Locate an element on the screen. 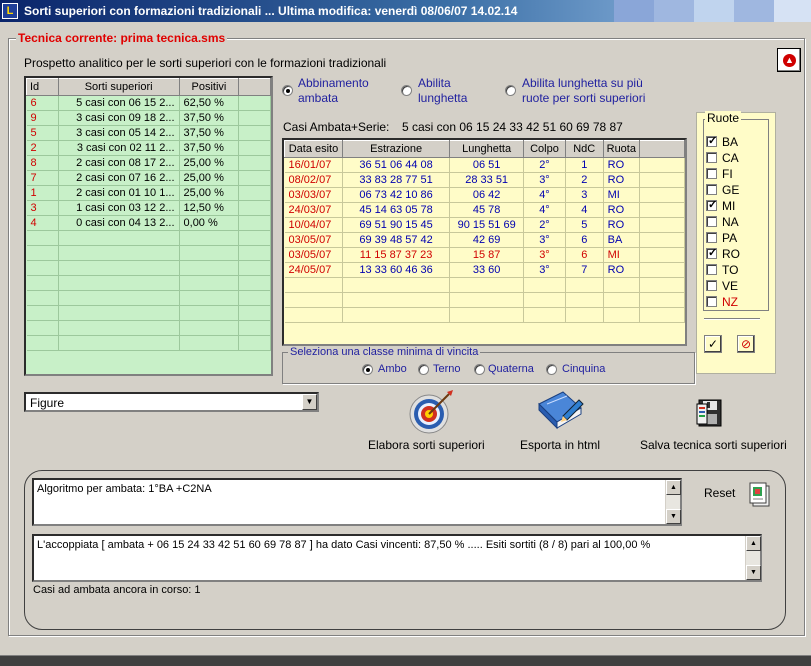 Image resolution: width=811 pixels, height=666 pixels. cell-estrazione is located at coordinates (396, 300).